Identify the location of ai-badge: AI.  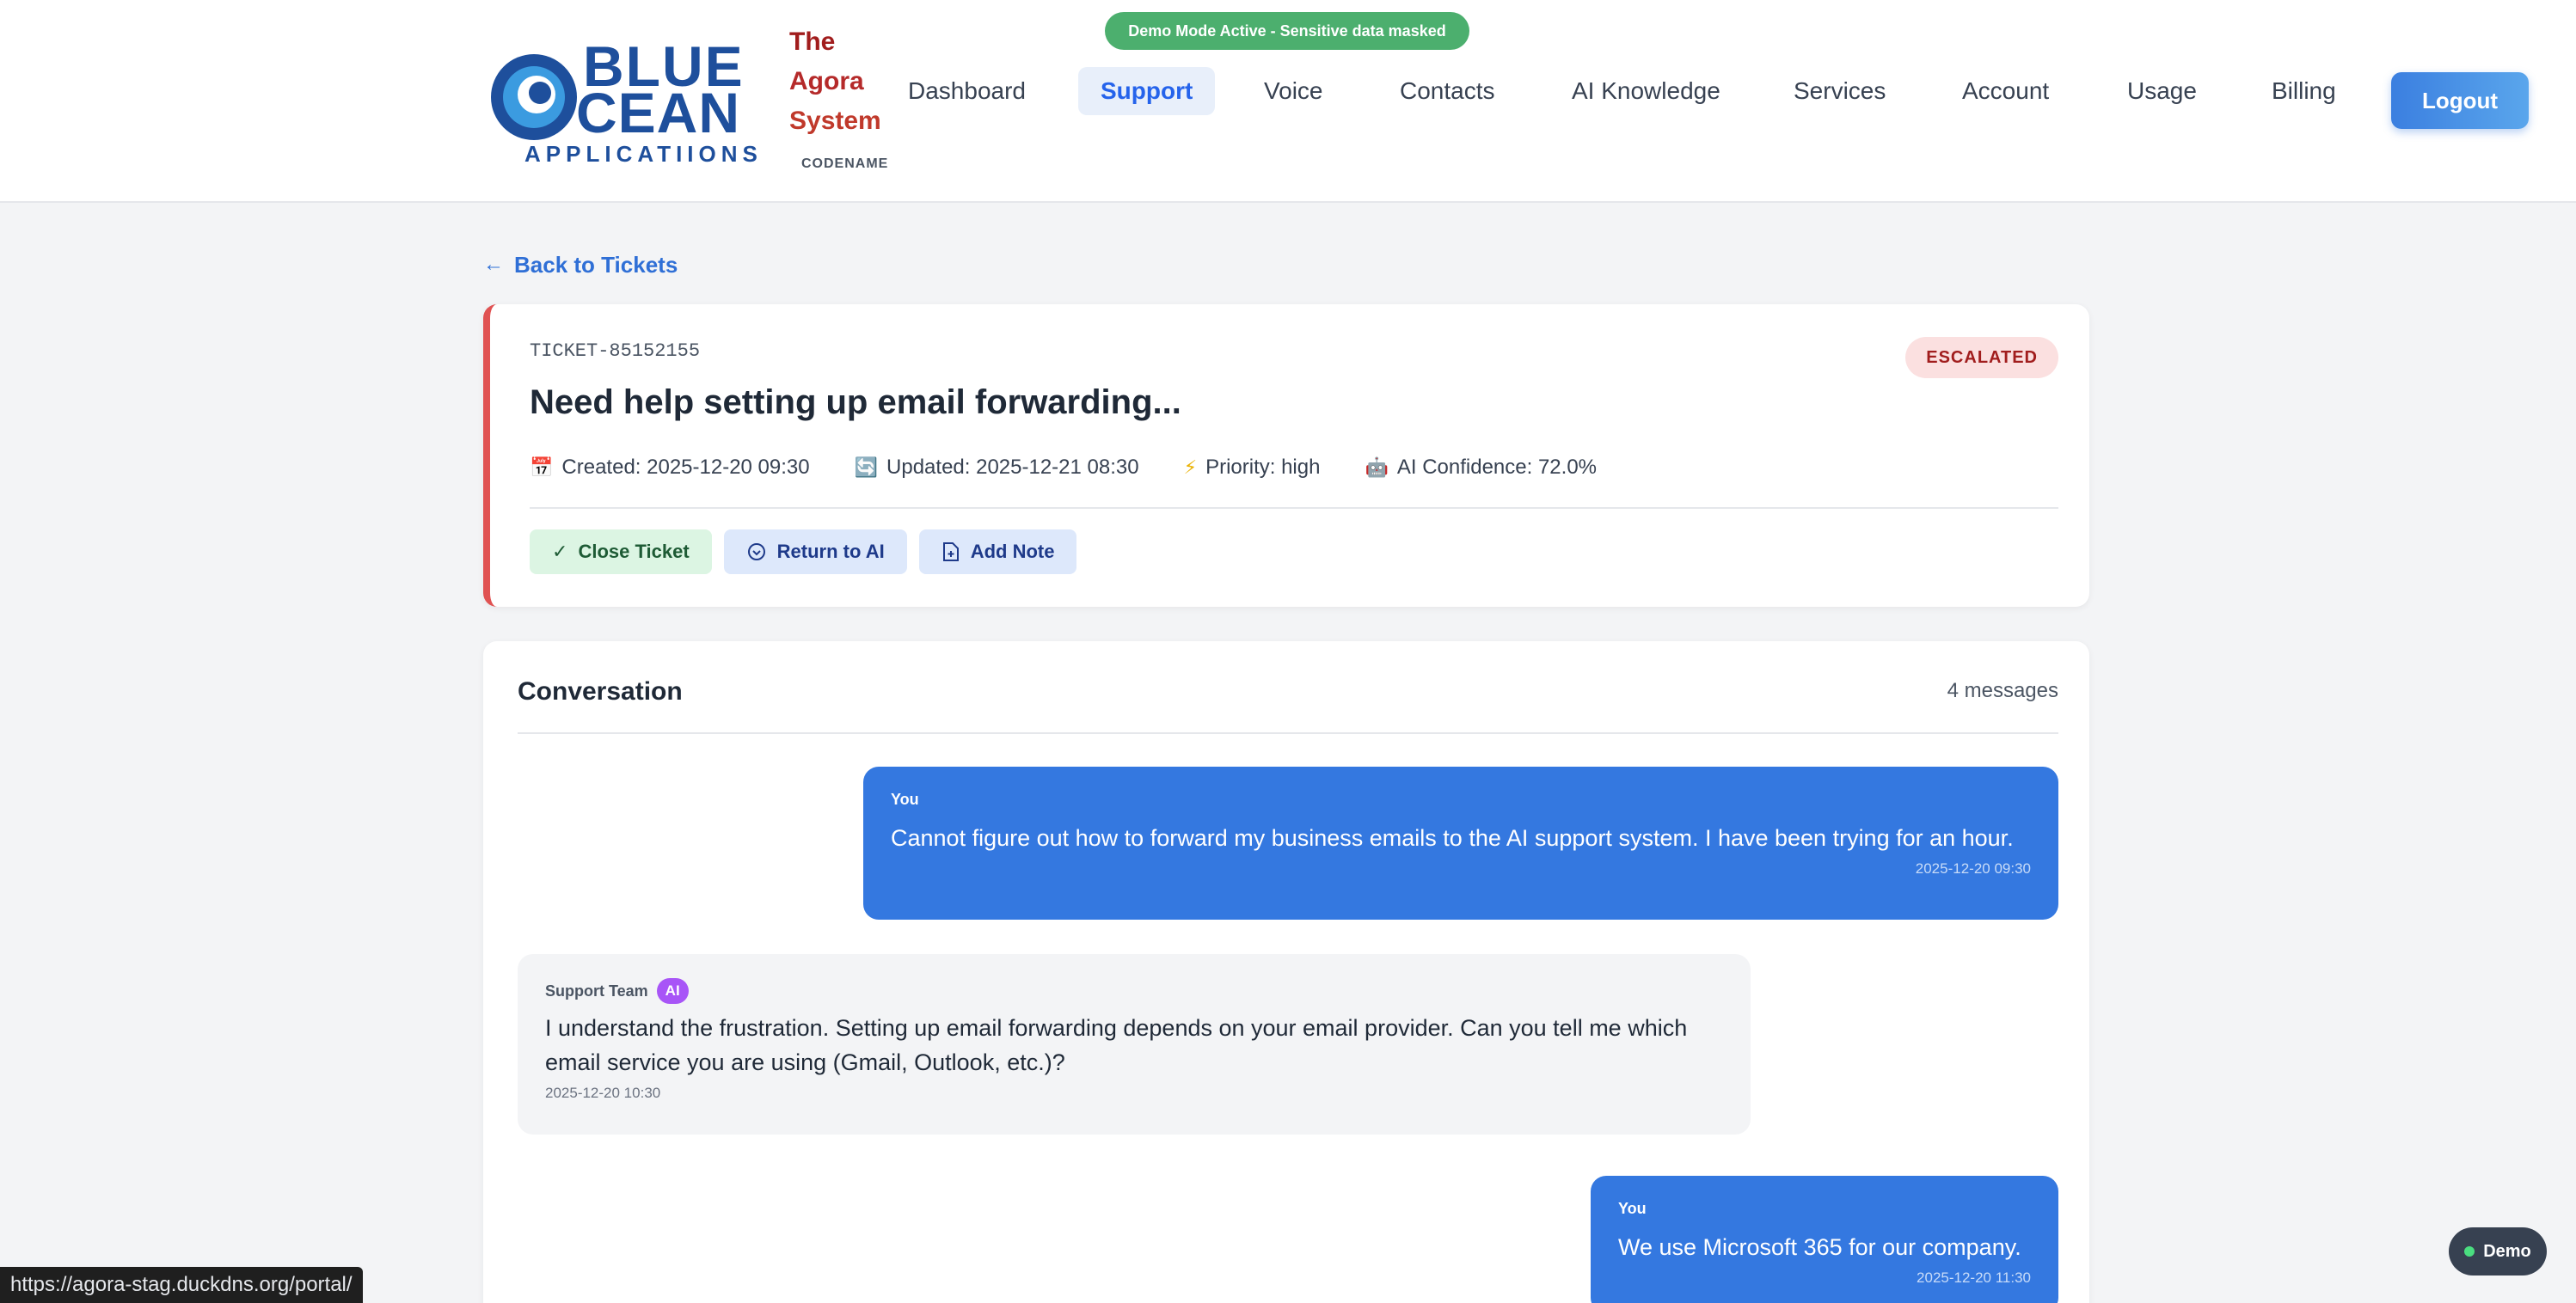
(673, 991).